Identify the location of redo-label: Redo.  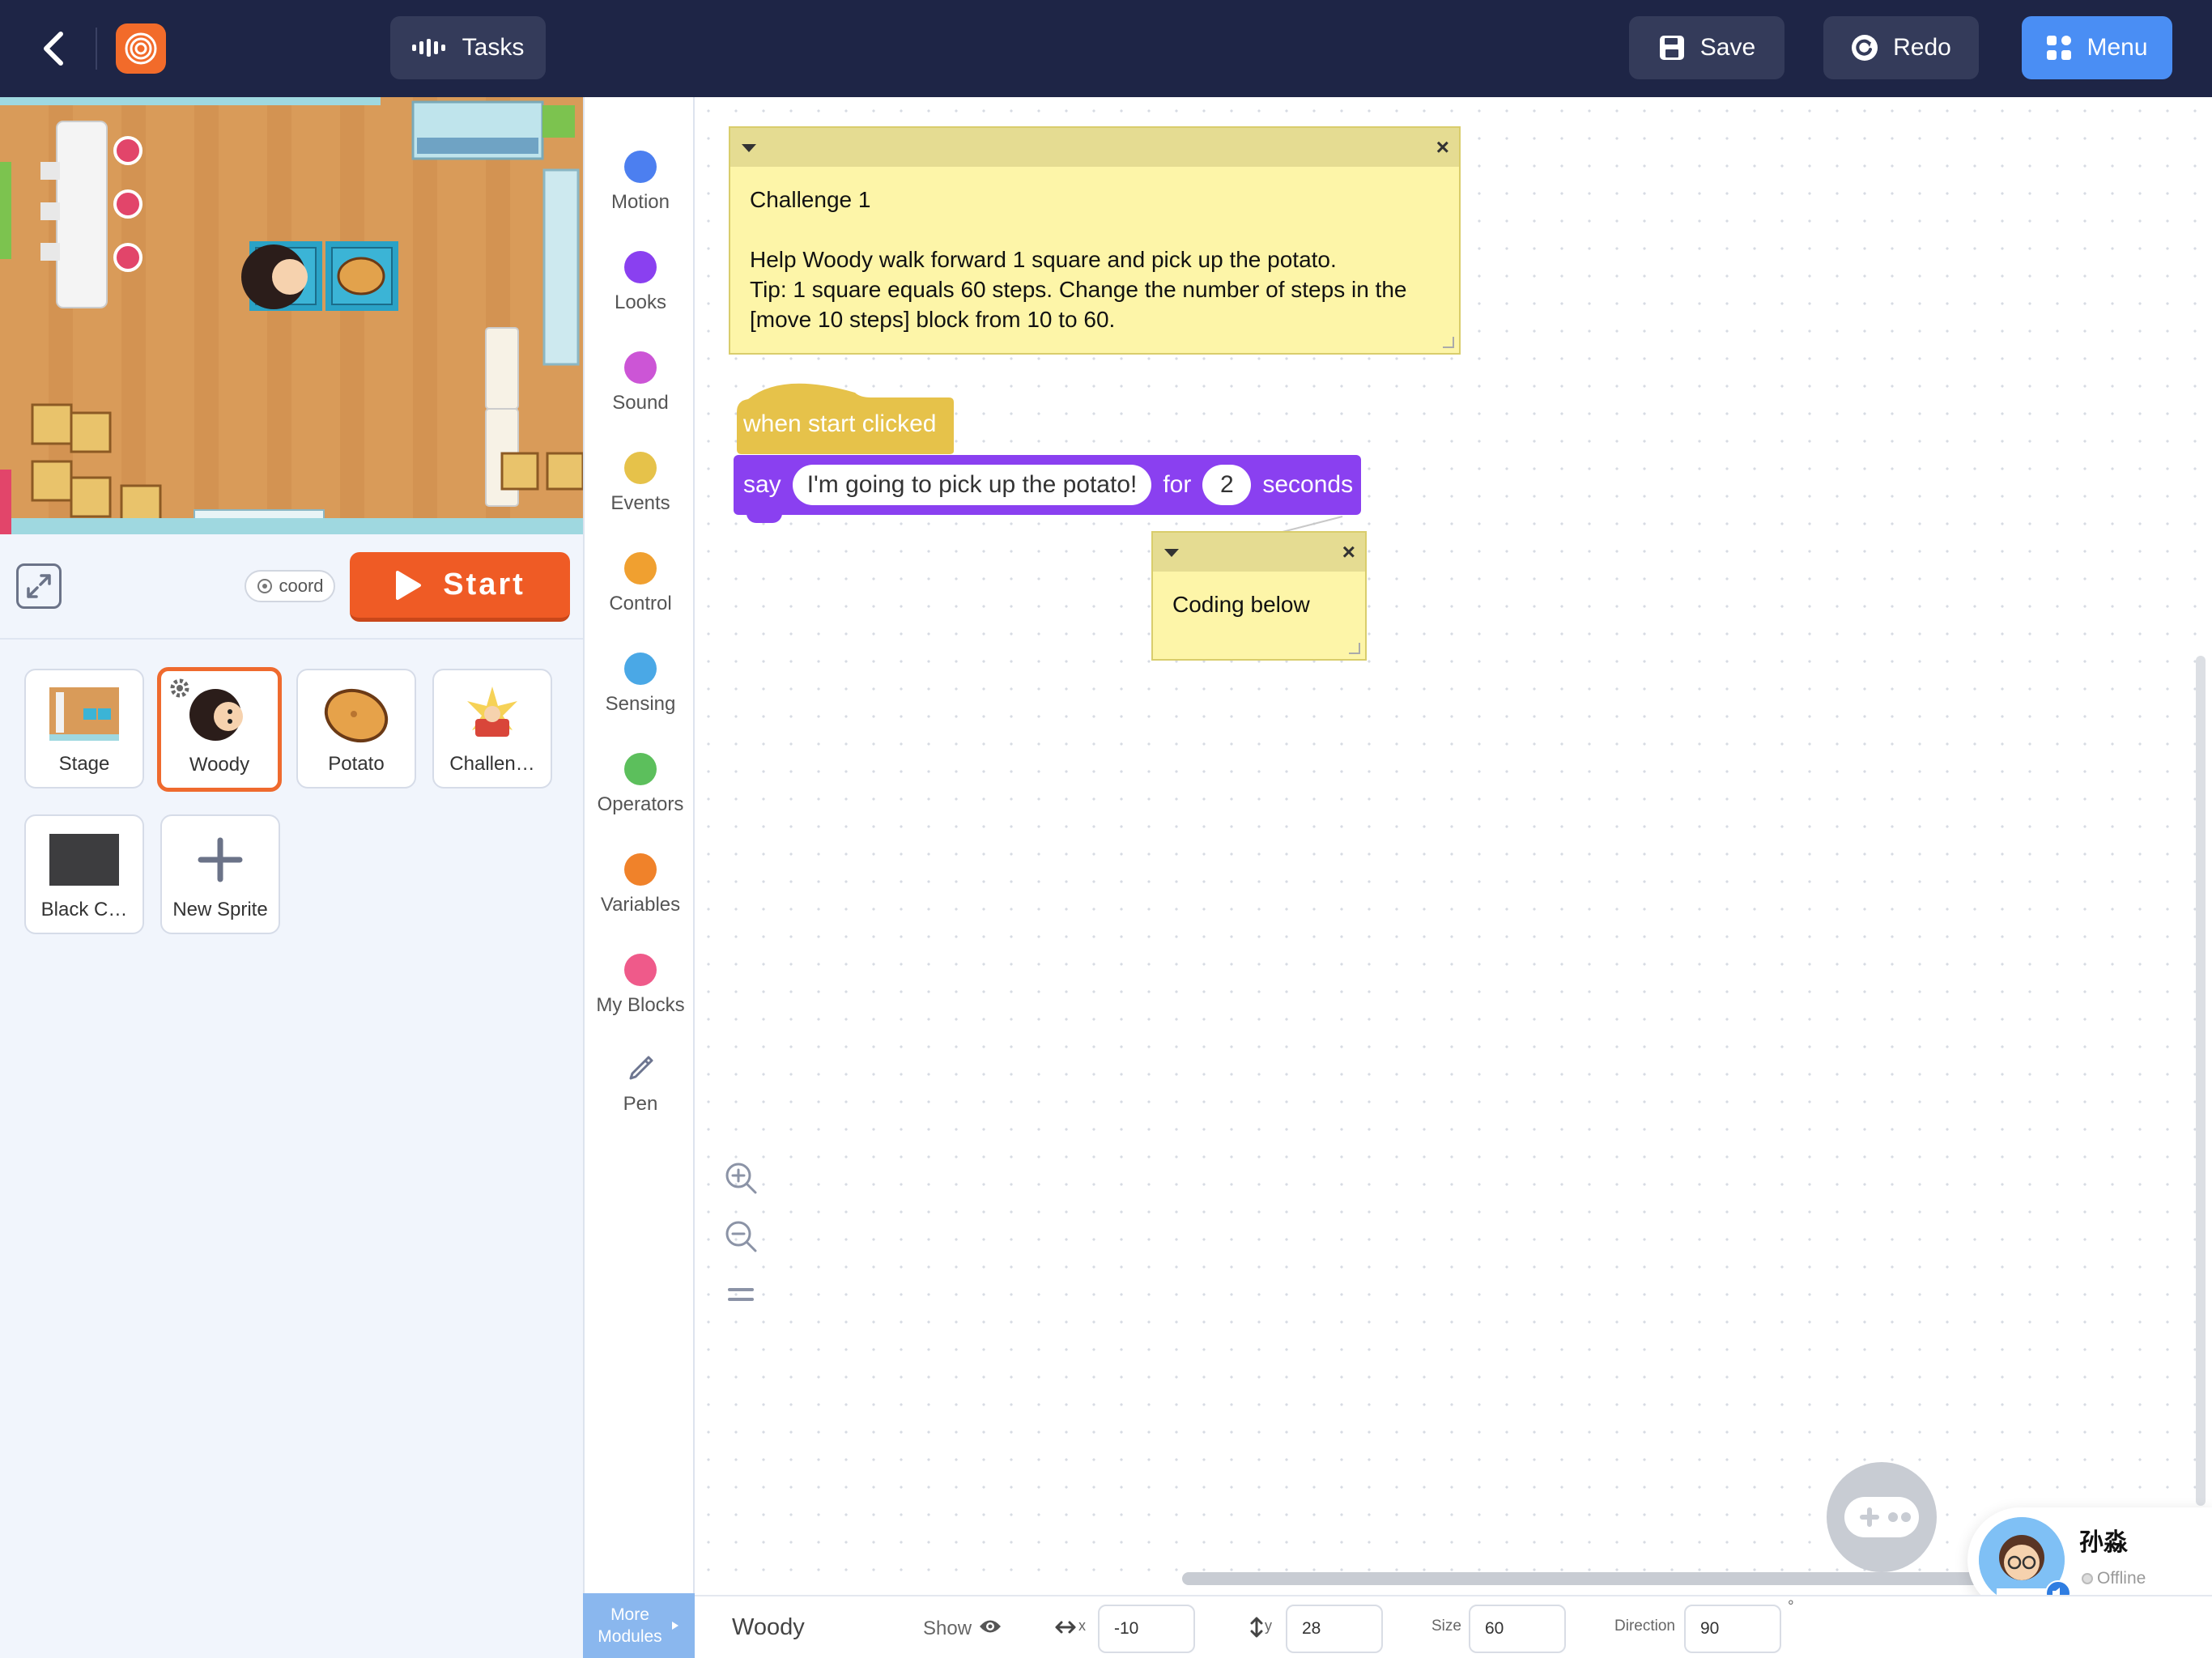
(1922, 47).